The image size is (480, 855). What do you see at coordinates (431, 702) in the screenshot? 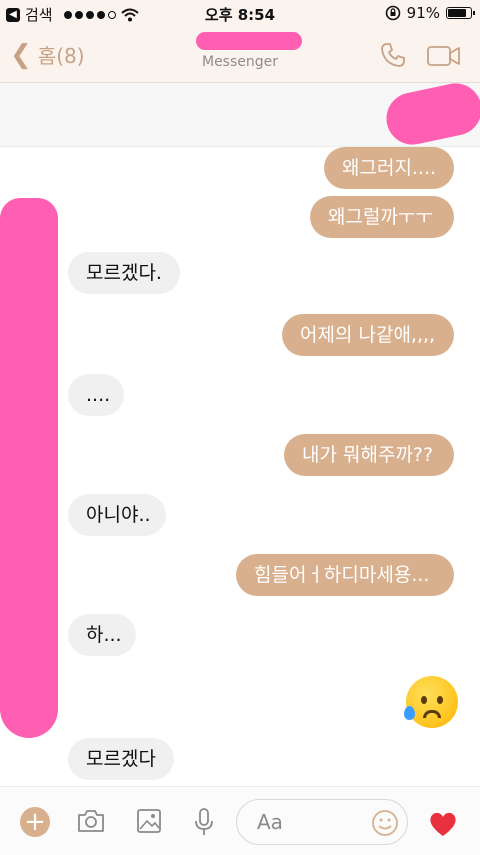
I see `sad-but-relieved-face-icon` at bounding box center [431, 702].